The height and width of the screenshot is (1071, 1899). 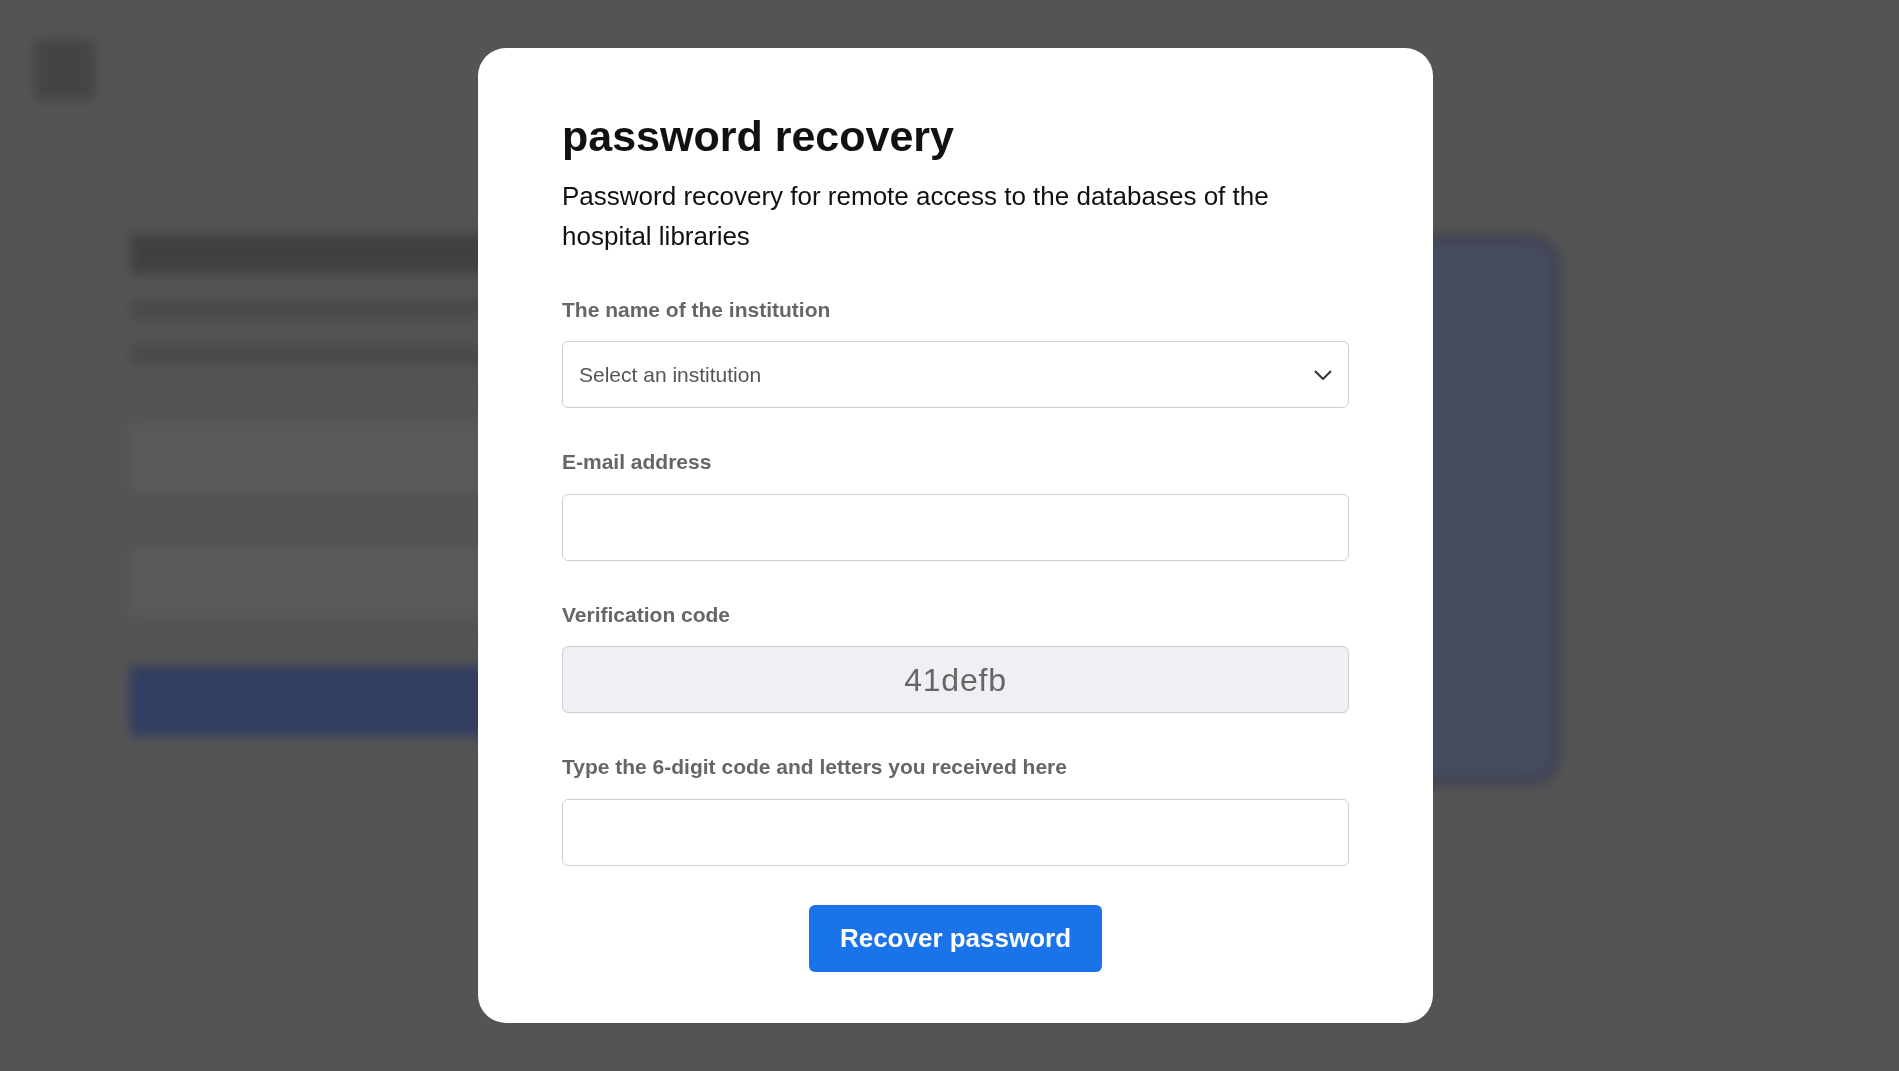 What do you see at coordinates (815, 767) in the screenshot?
I see `field-label: Type the 6-digit code and letters you received here` at bounding box center [815, 767].